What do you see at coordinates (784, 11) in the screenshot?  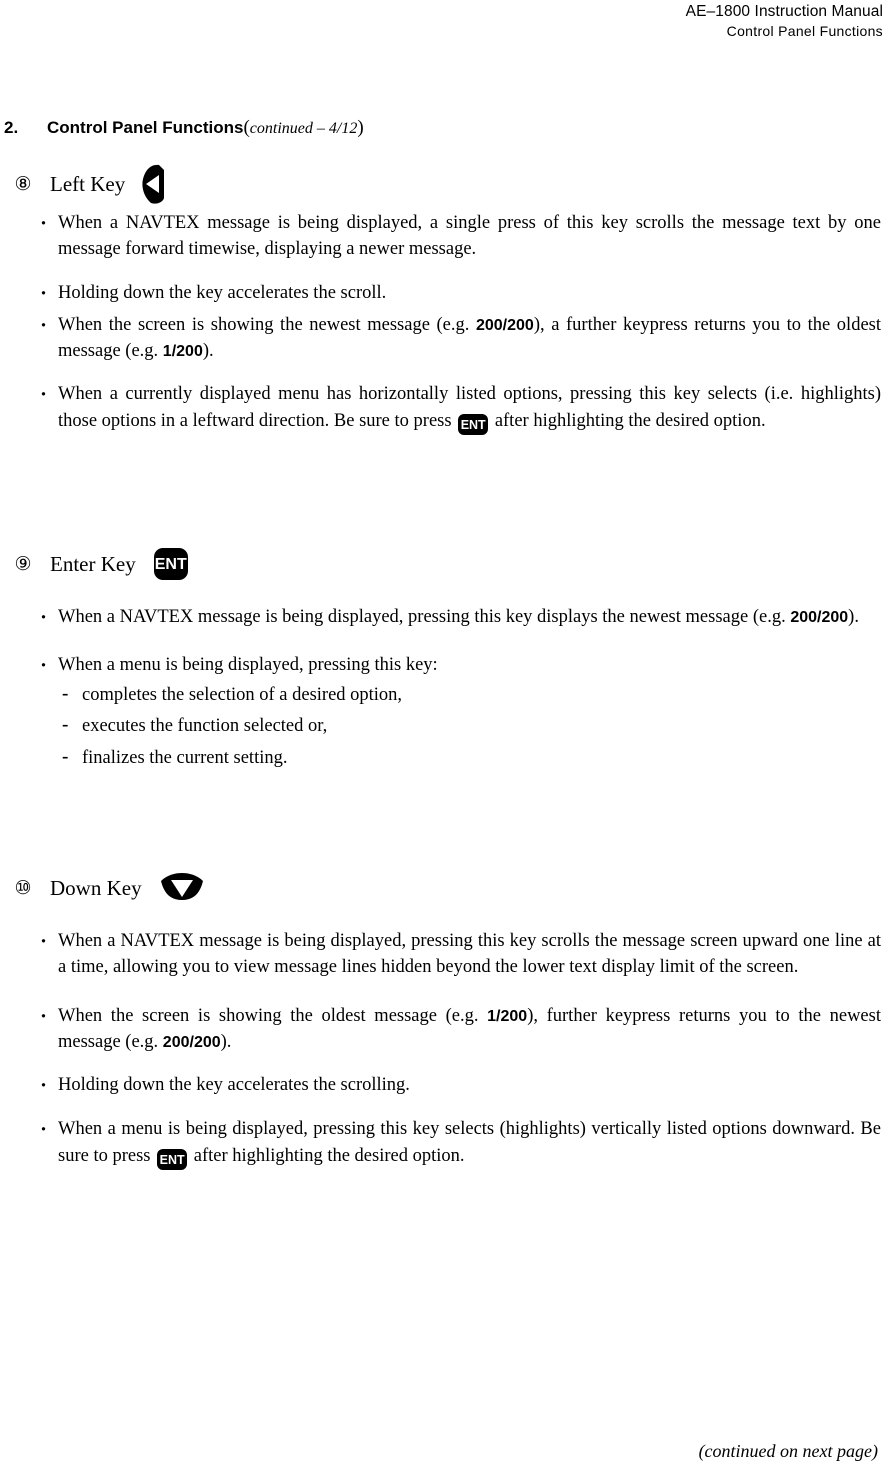 I see `manual-title: AE–1800 Instruction Manual` at bounding box center [784, 11].